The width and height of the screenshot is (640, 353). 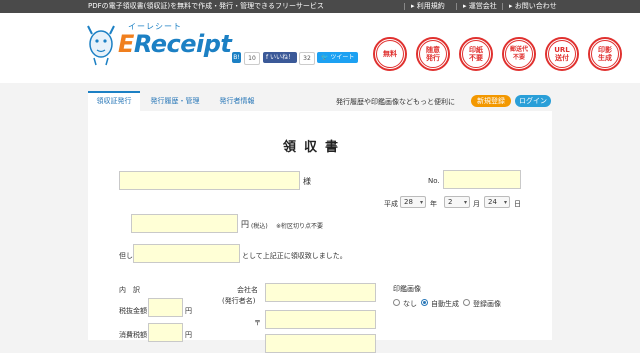 I want to click on seal-no-postage: 郵送代 不要, so click(x=519, y=54).